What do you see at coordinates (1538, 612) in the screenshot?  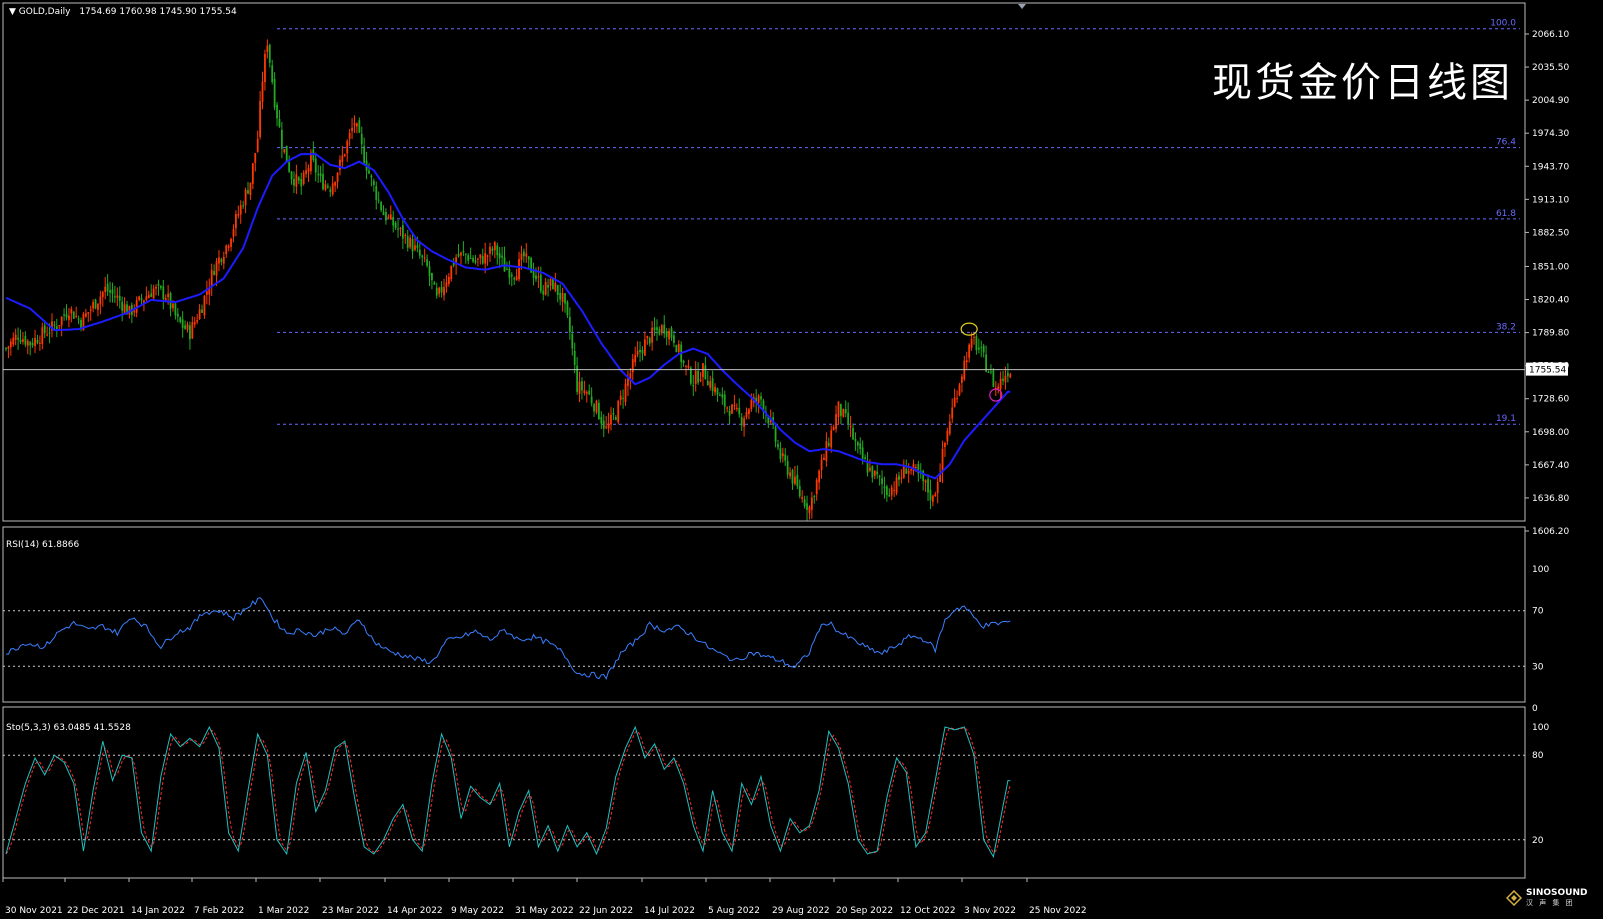 I see `rsi-tick-label: 70` at bounding box center [1538, 612].